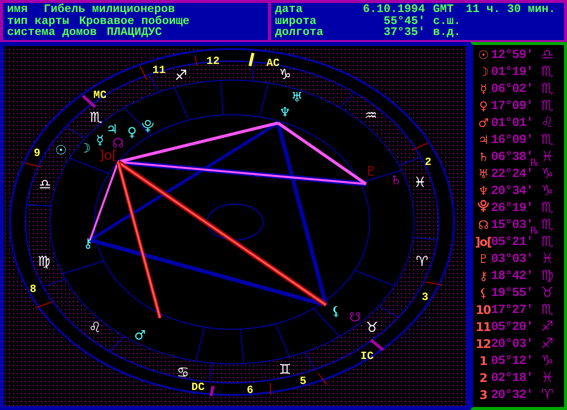 This screenshot has width=567, height=410. Describe the element at coordinates (512, 275) in the screenshot. I see `degree-value: 18°42′` at that location.